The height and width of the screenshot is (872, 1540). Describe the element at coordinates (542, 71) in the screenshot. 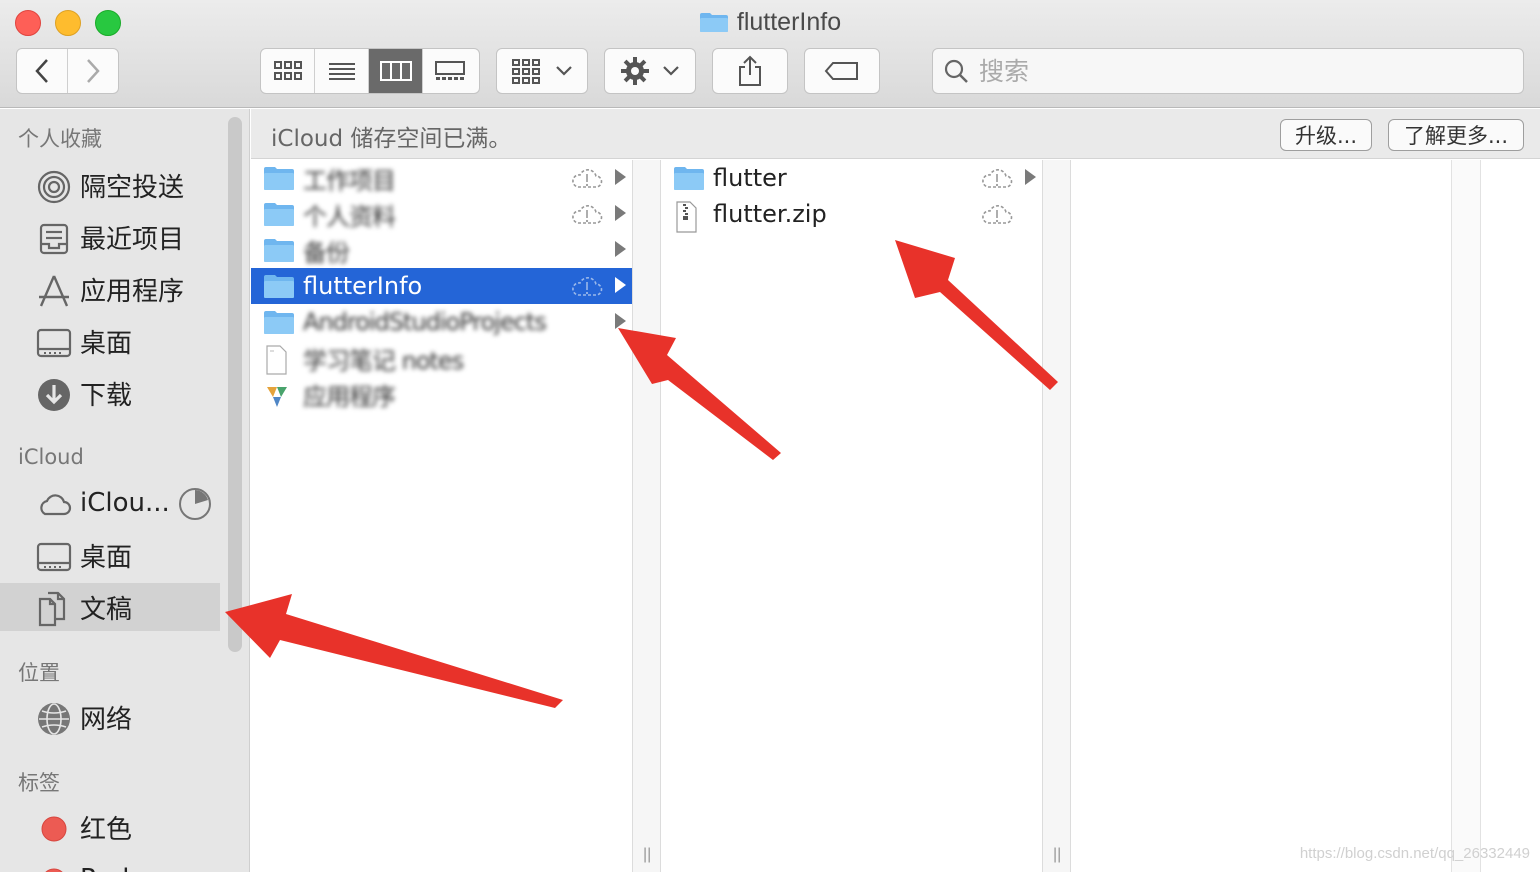

I see `group-by-button` at that location.